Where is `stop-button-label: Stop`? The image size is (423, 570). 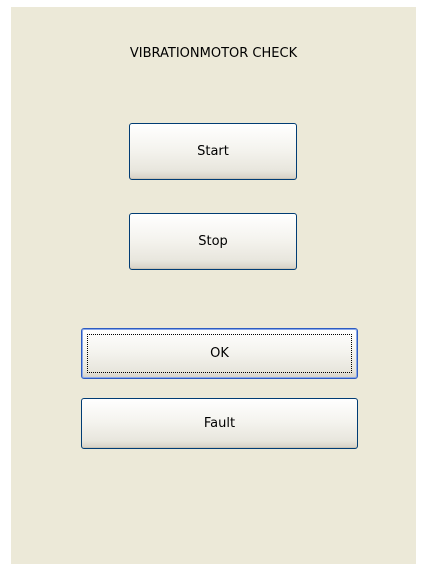 stop-button-label: Stop is located at coordinates (213, 241).